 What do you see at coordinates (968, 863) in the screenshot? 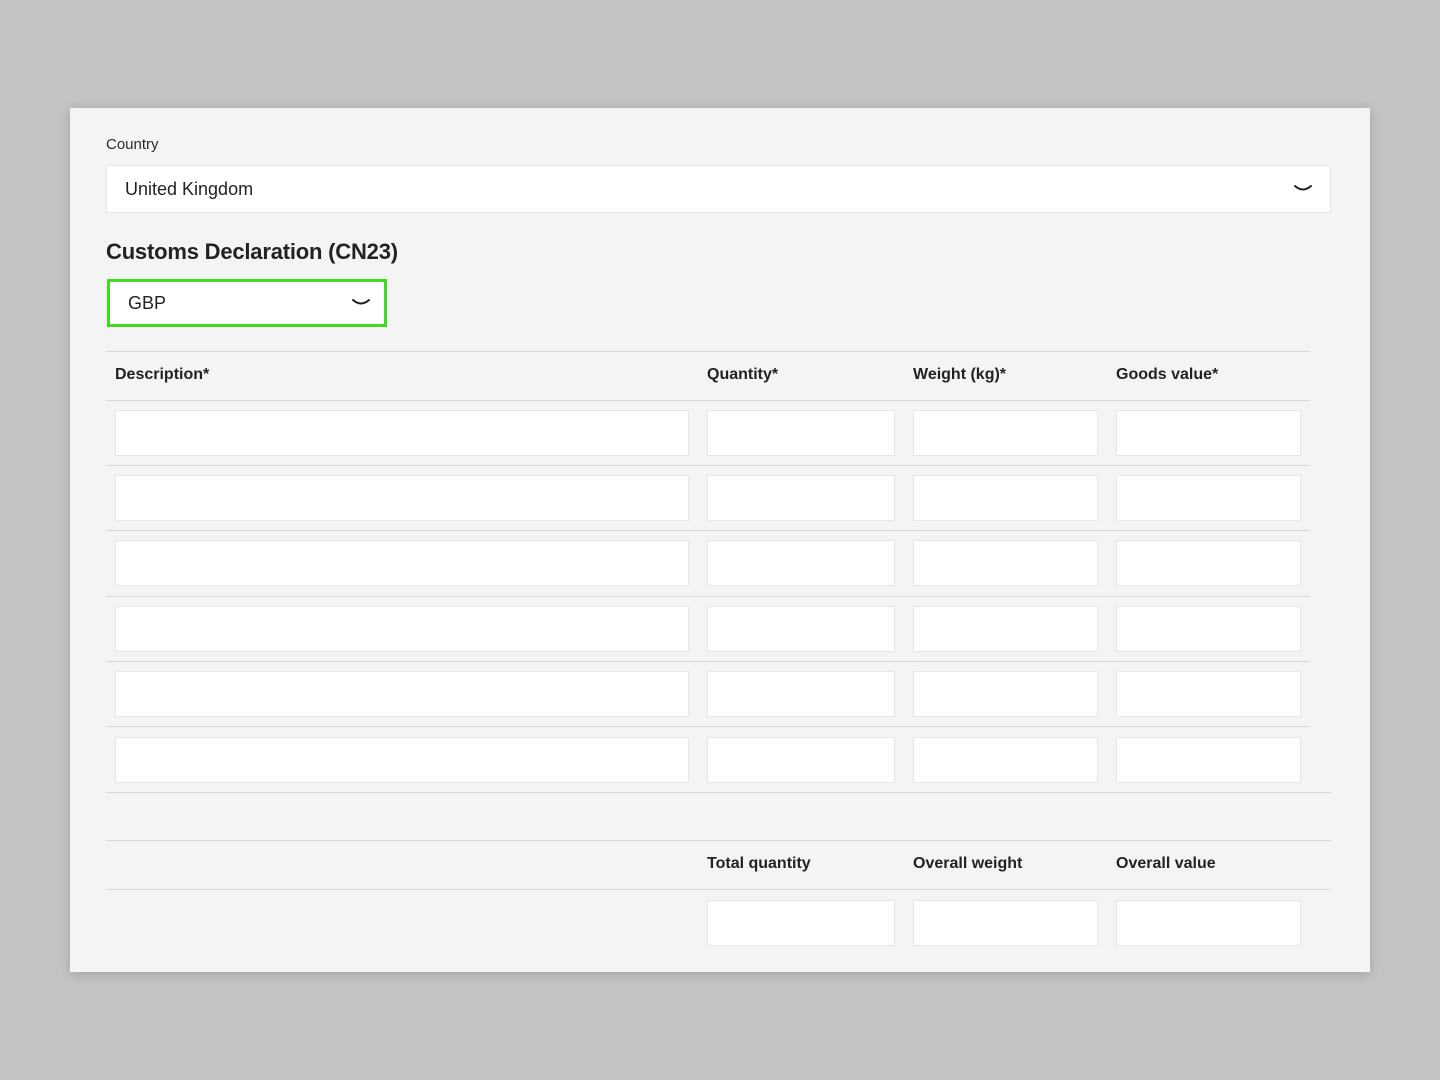
I see `header-overall-weight: Overall weight` at bounding box center [968, 863].